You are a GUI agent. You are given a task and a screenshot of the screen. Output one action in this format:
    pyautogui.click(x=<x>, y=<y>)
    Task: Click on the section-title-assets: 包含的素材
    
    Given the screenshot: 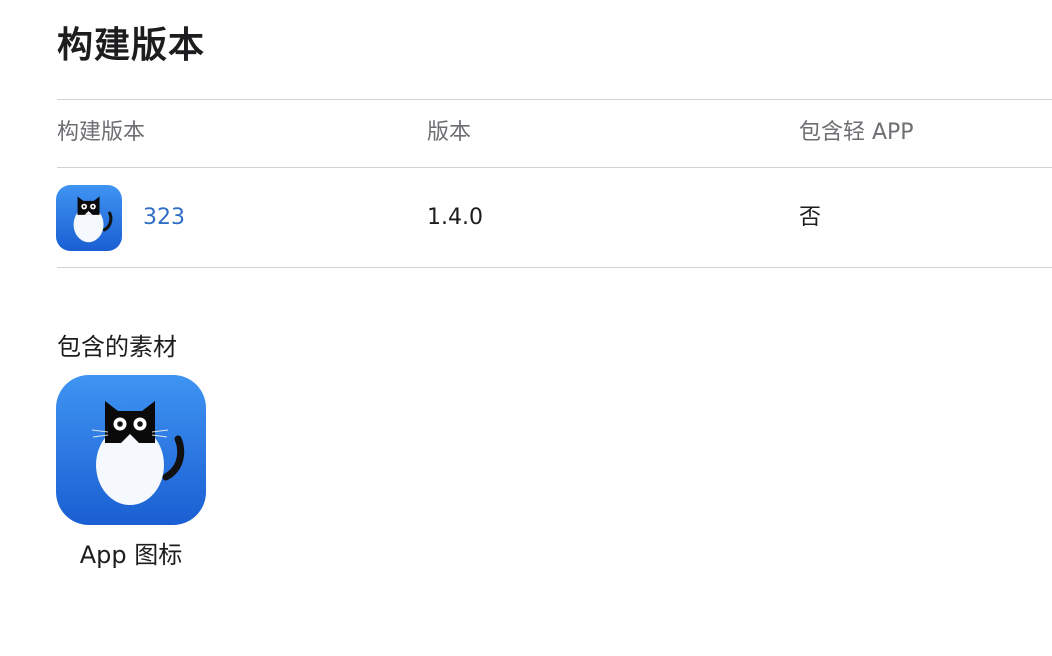 What is the action you would take?
    pyautogui.click(x=117, y=347)
    